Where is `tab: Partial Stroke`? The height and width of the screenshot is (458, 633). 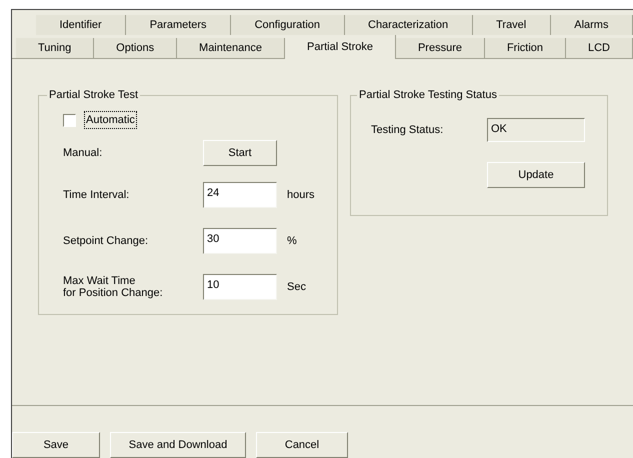
tab: Partial Stroke is located at coordinates (340, 47).